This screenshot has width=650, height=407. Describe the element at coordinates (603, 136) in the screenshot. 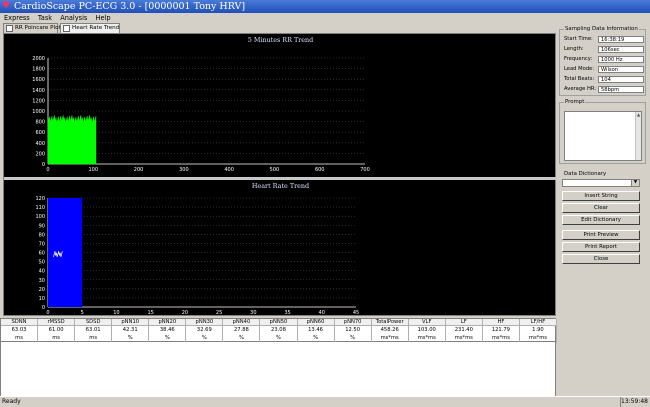

I see `prompt-textarea: ▲` at that location.